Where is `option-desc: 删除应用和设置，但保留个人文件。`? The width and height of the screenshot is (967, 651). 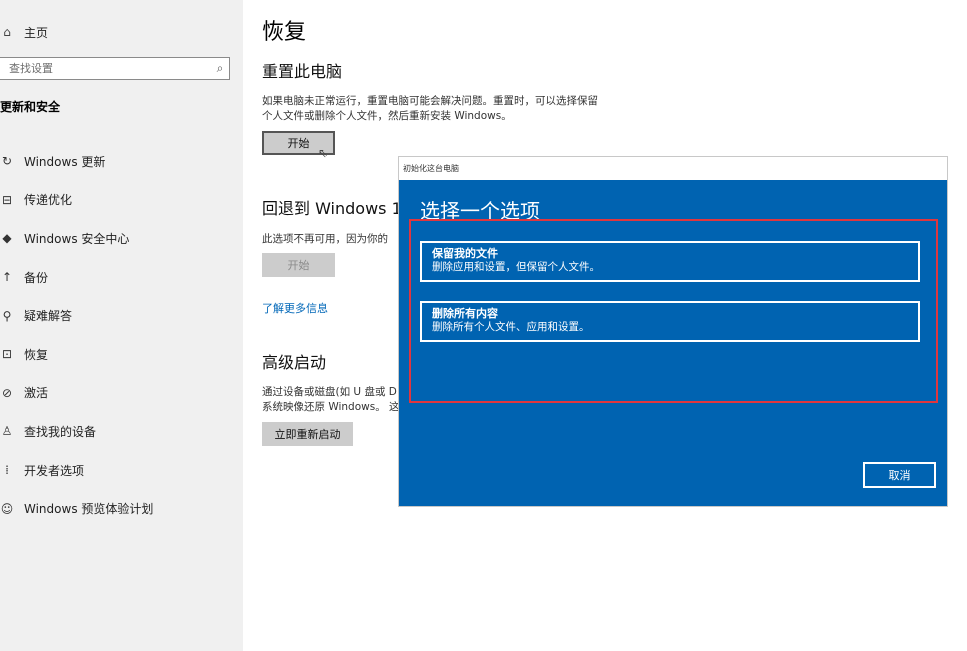 option-desc: 删除应用和设置，但保留个人文件。 is located at coordinates (516, 267).